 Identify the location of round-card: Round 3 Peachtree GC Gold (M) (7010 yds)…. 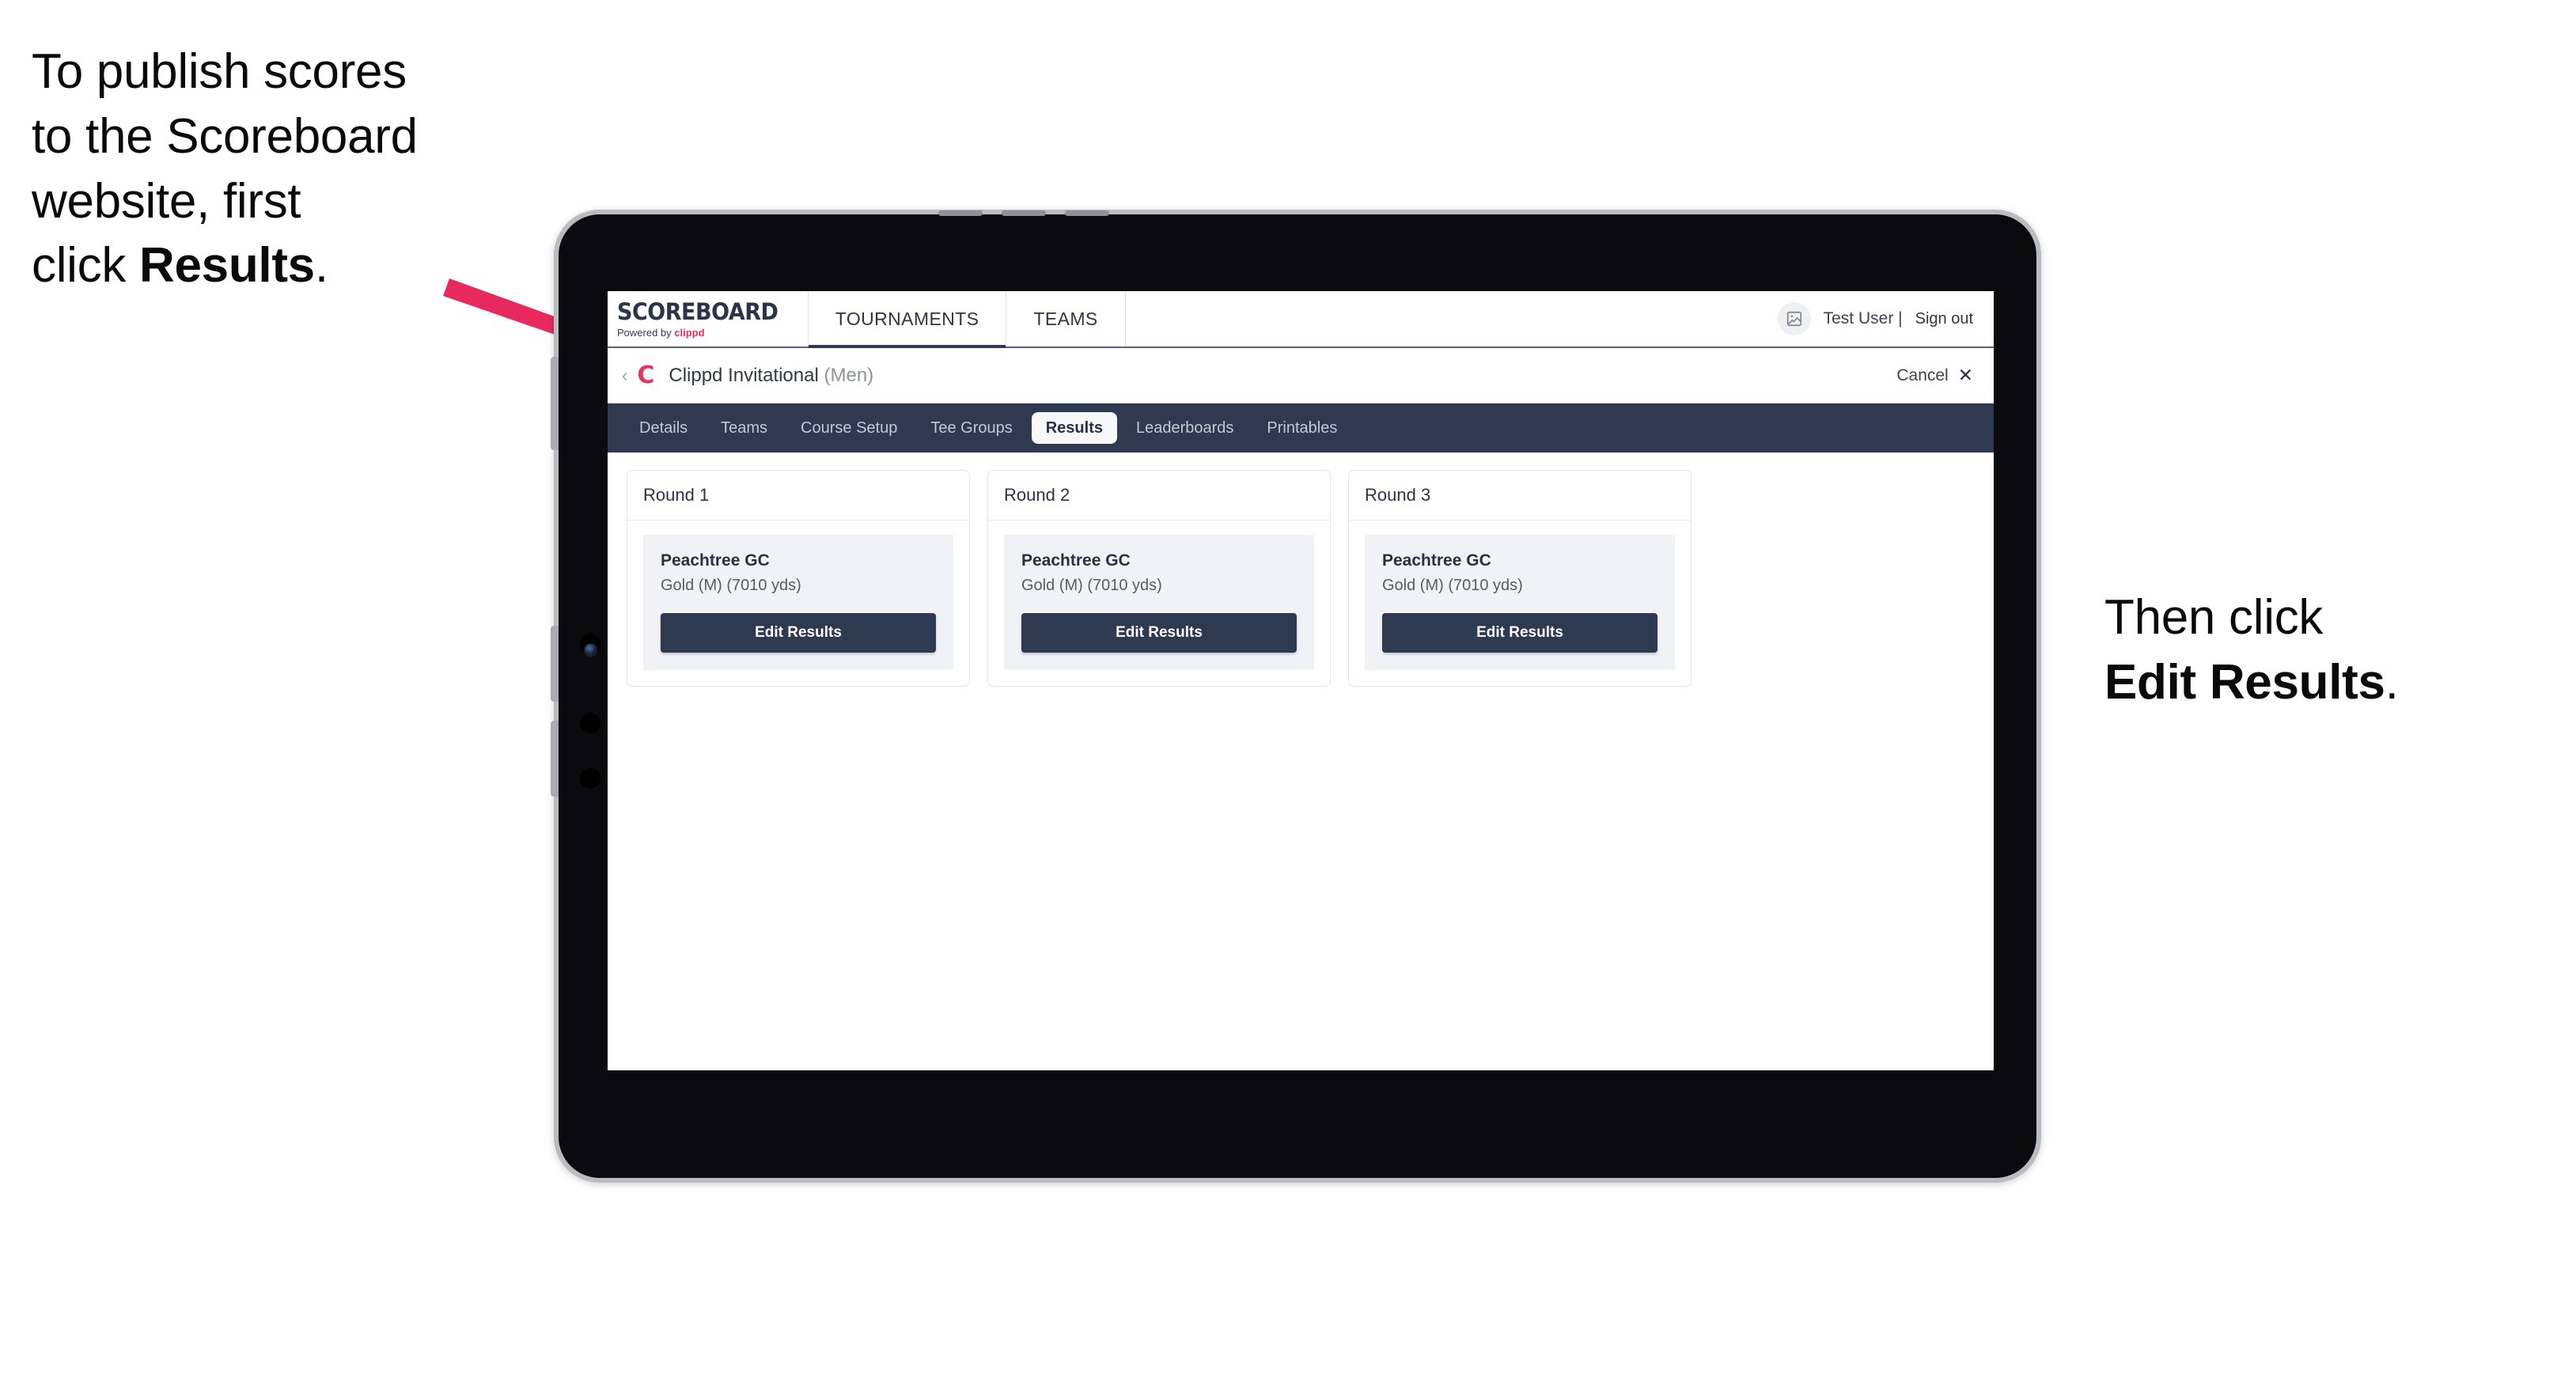
(1519, 579).